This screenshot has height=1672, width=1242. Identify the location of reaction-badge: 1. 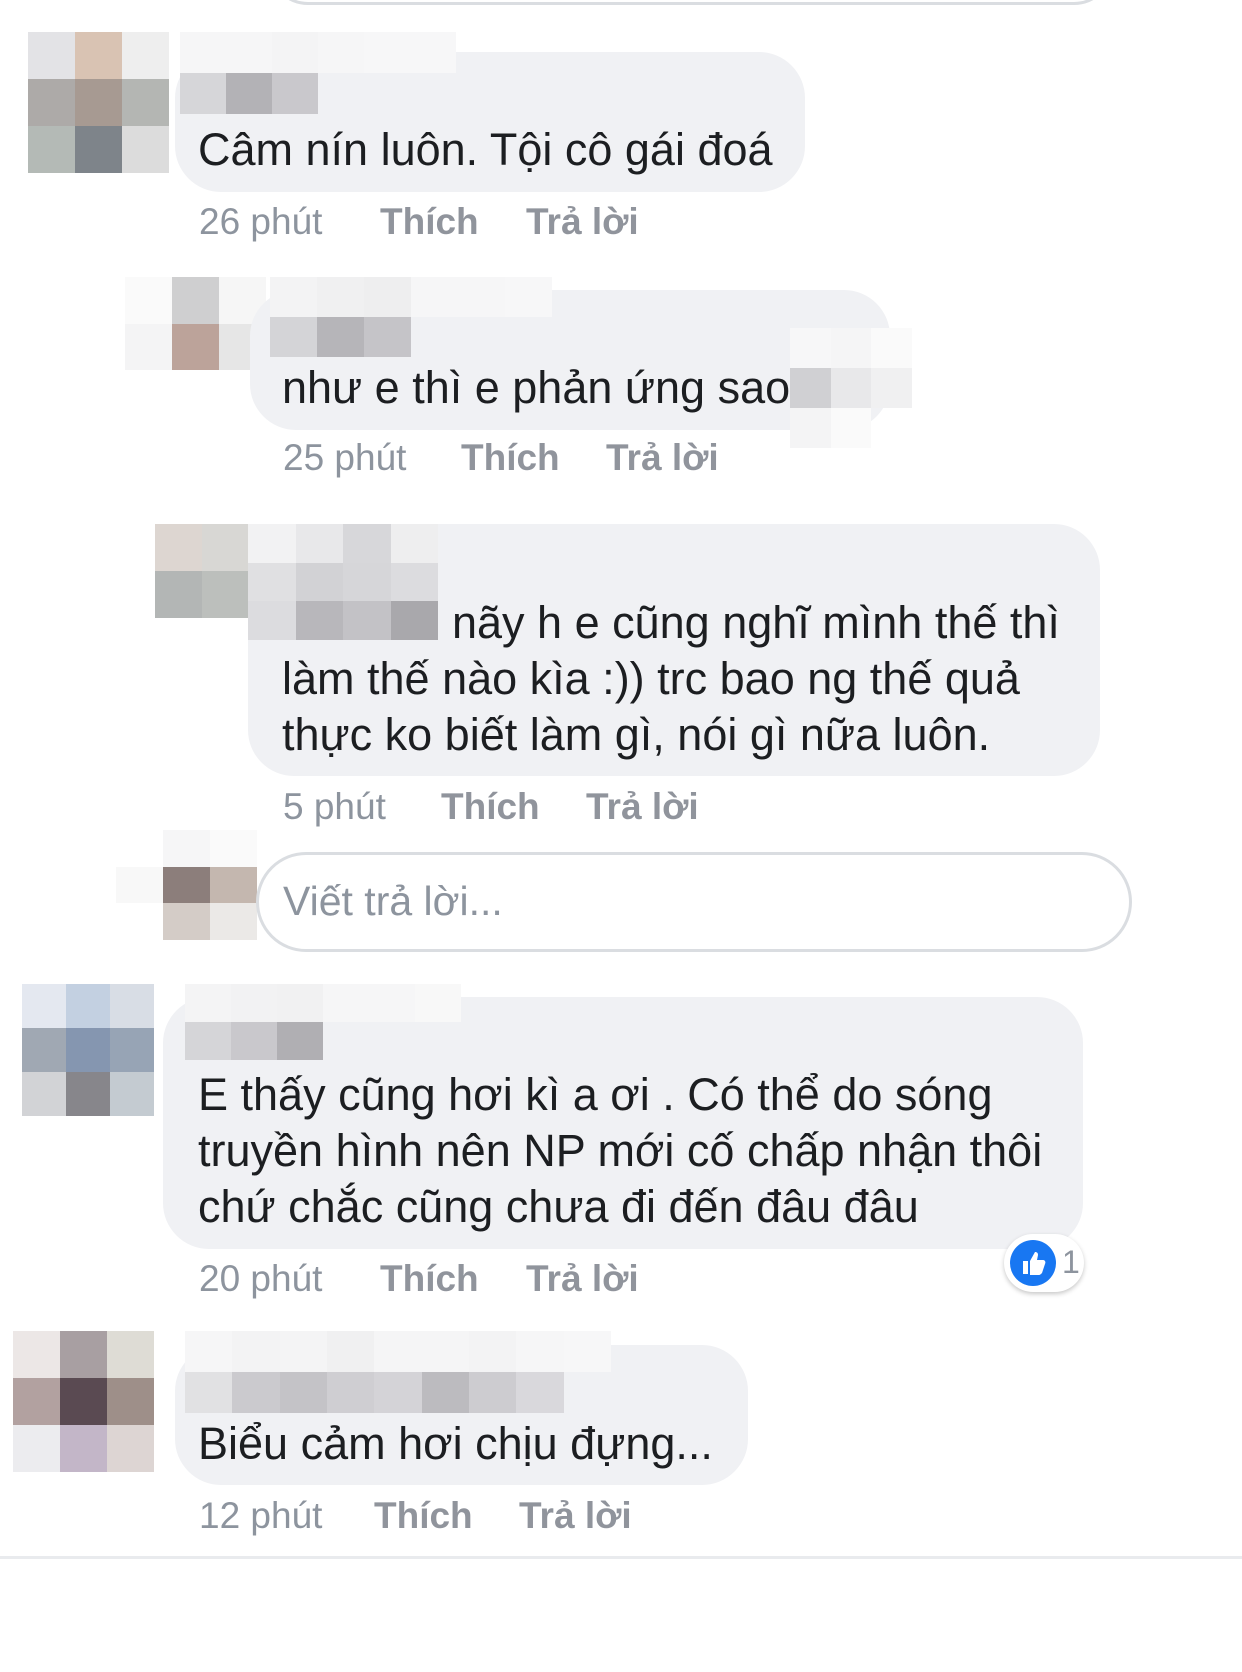
(1044, 1263).